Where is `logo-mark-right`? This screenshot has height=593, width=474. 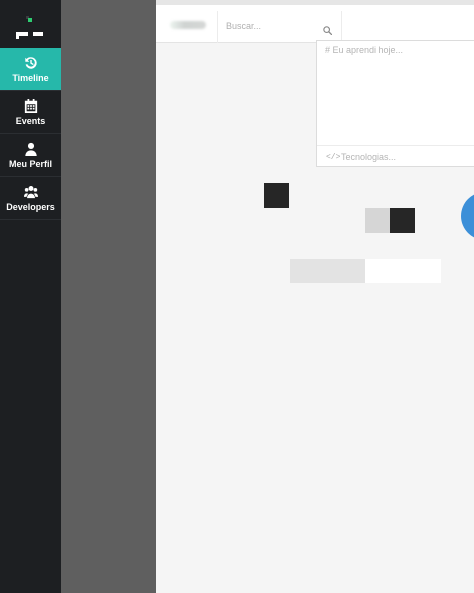 logo-mark-right is located at coordinates (38, 34).